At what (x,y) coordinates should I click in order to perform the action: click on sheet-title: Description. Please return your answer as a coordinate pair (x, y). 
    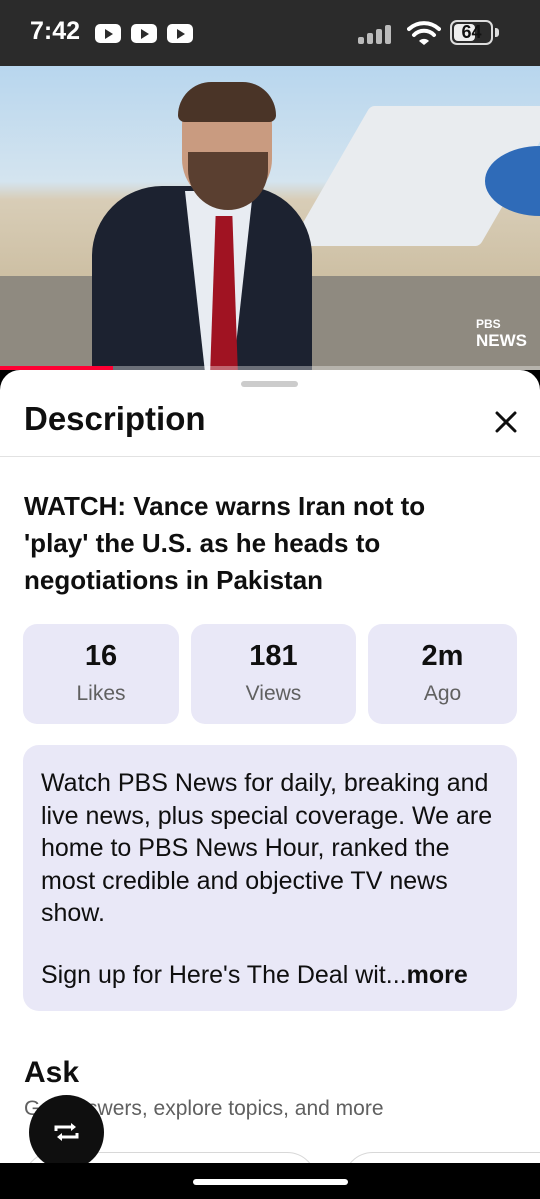
    Looking at the image, I should click on (115, 418).